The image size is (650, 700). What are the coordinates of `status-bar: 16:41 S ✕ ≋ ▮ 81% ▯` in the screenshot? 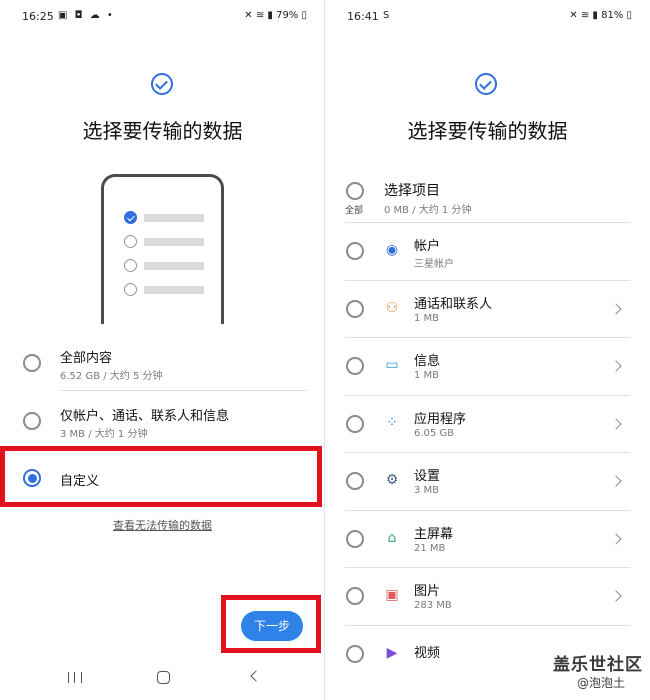 It's located at (487, 19).